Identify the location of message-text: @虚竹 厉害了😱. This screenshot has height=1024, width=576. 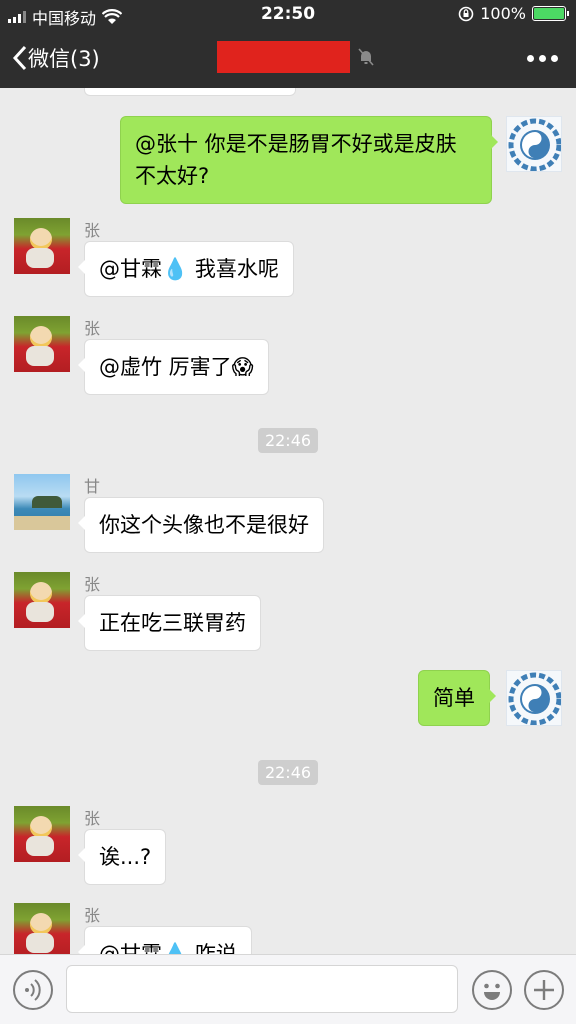
(176, 367).